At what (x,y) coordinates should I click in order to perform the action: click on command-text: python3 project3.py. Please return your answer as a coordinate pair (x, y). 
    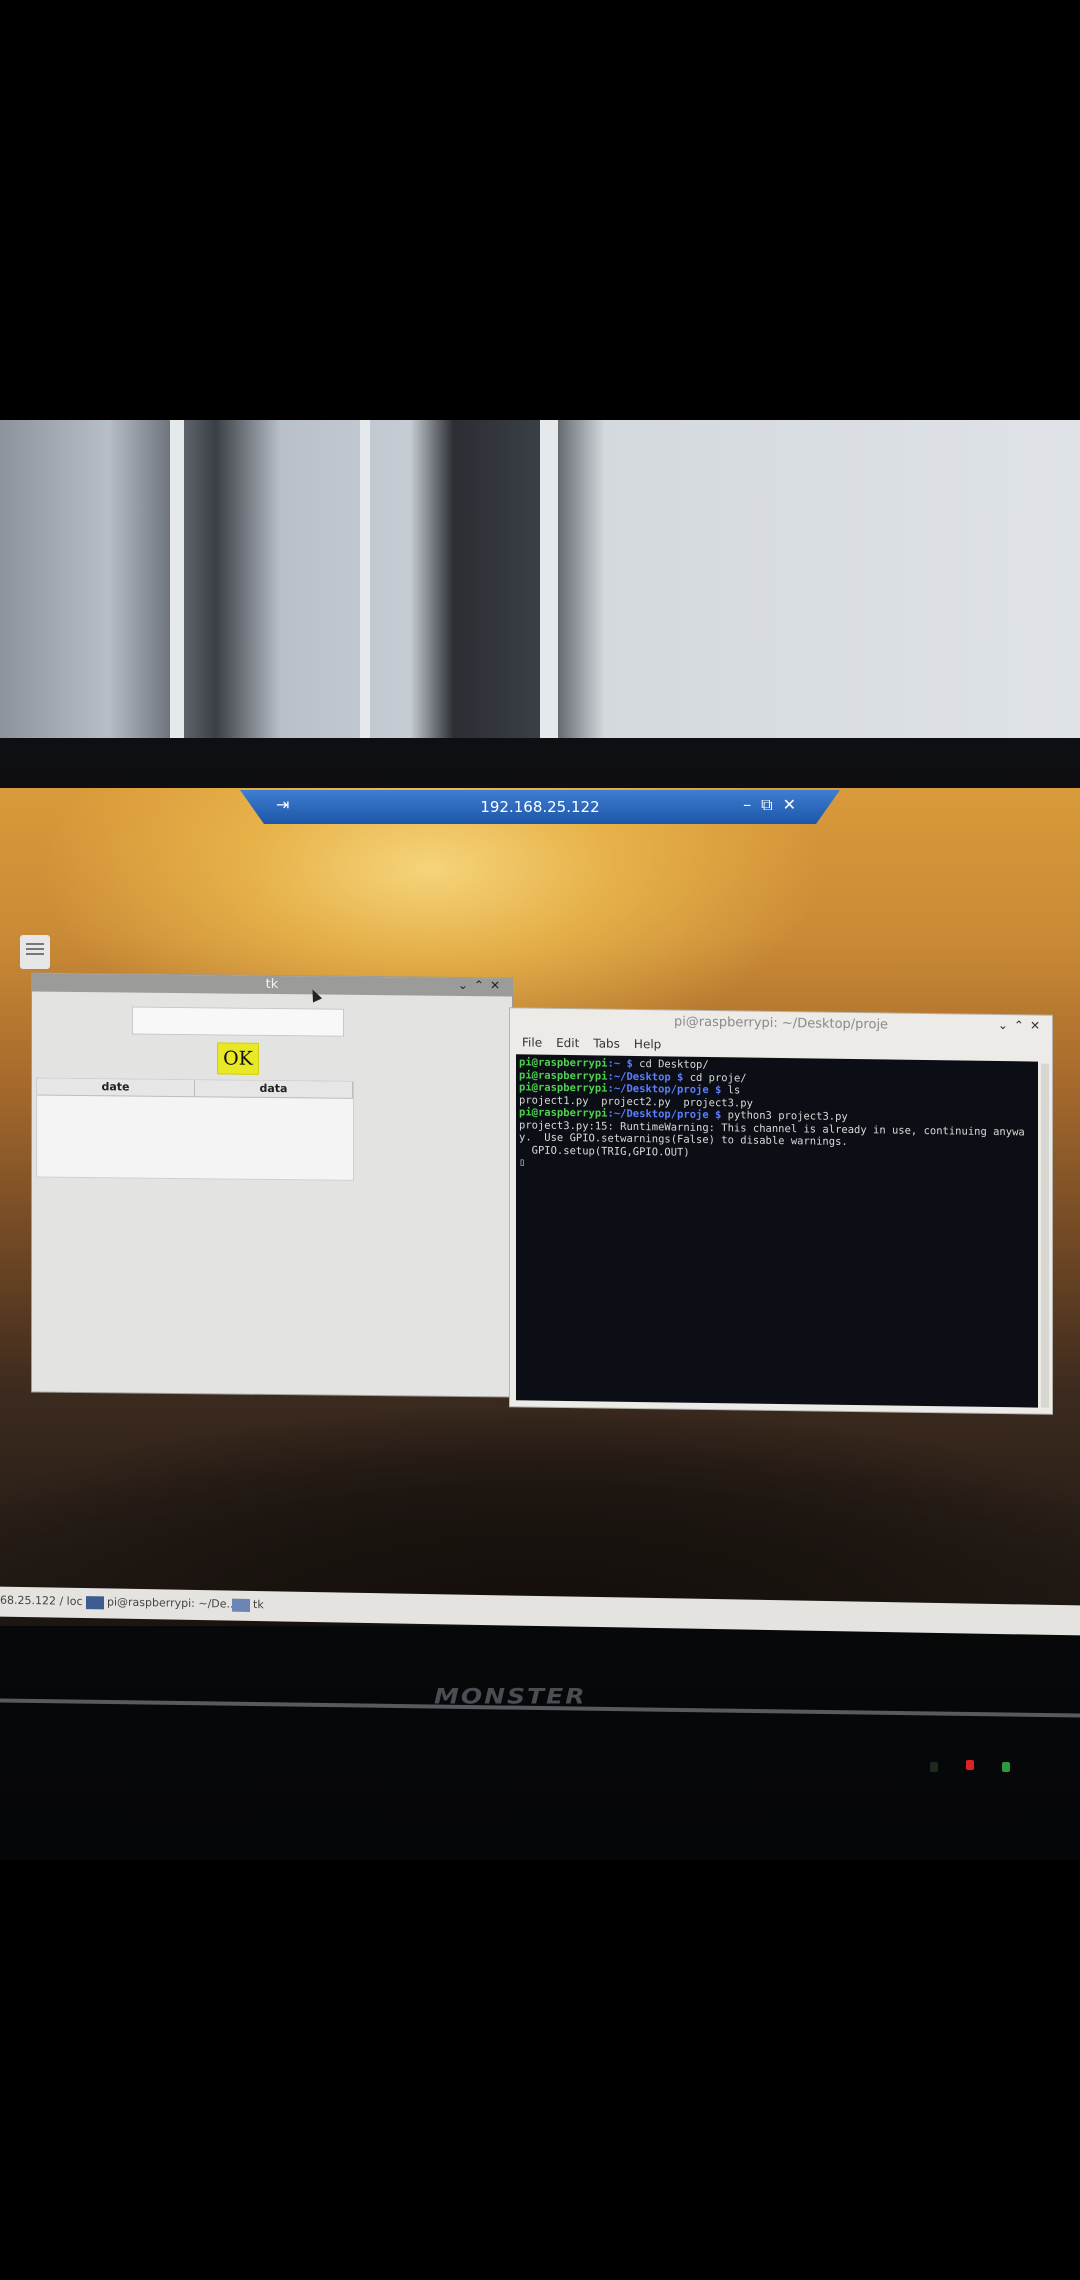
    Looking at the image, I should click on (787, 1116).